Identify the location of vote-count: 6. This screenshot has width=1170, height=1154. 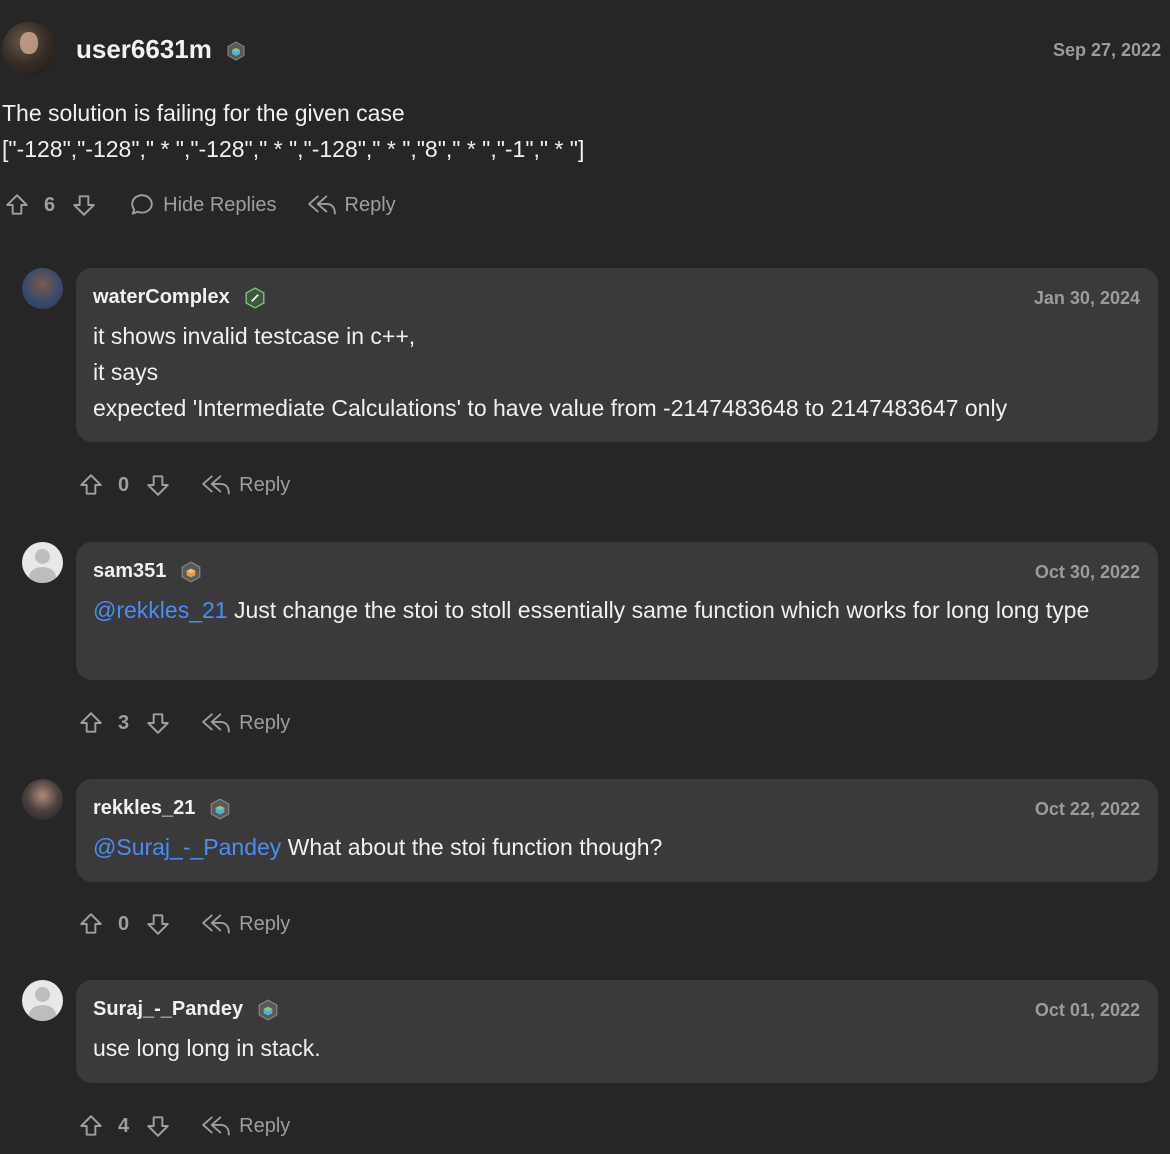
(50, 204).